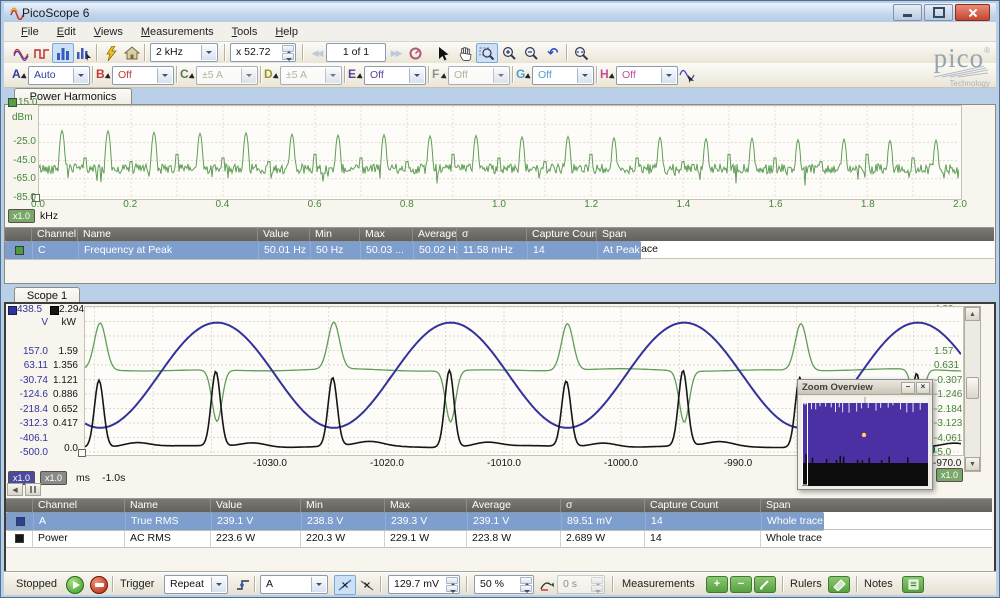 This screenshot has height=598, width=1000. I want to click on next-buffer-icon: ▶▶, so click(395, 53).